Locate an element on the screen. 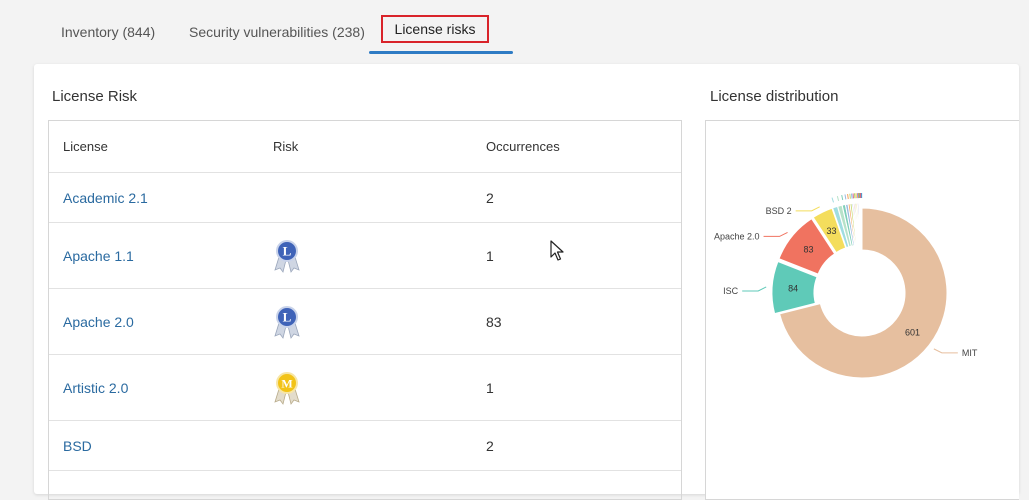  slice-category-label: ISC is located at coordinates (731, 291).